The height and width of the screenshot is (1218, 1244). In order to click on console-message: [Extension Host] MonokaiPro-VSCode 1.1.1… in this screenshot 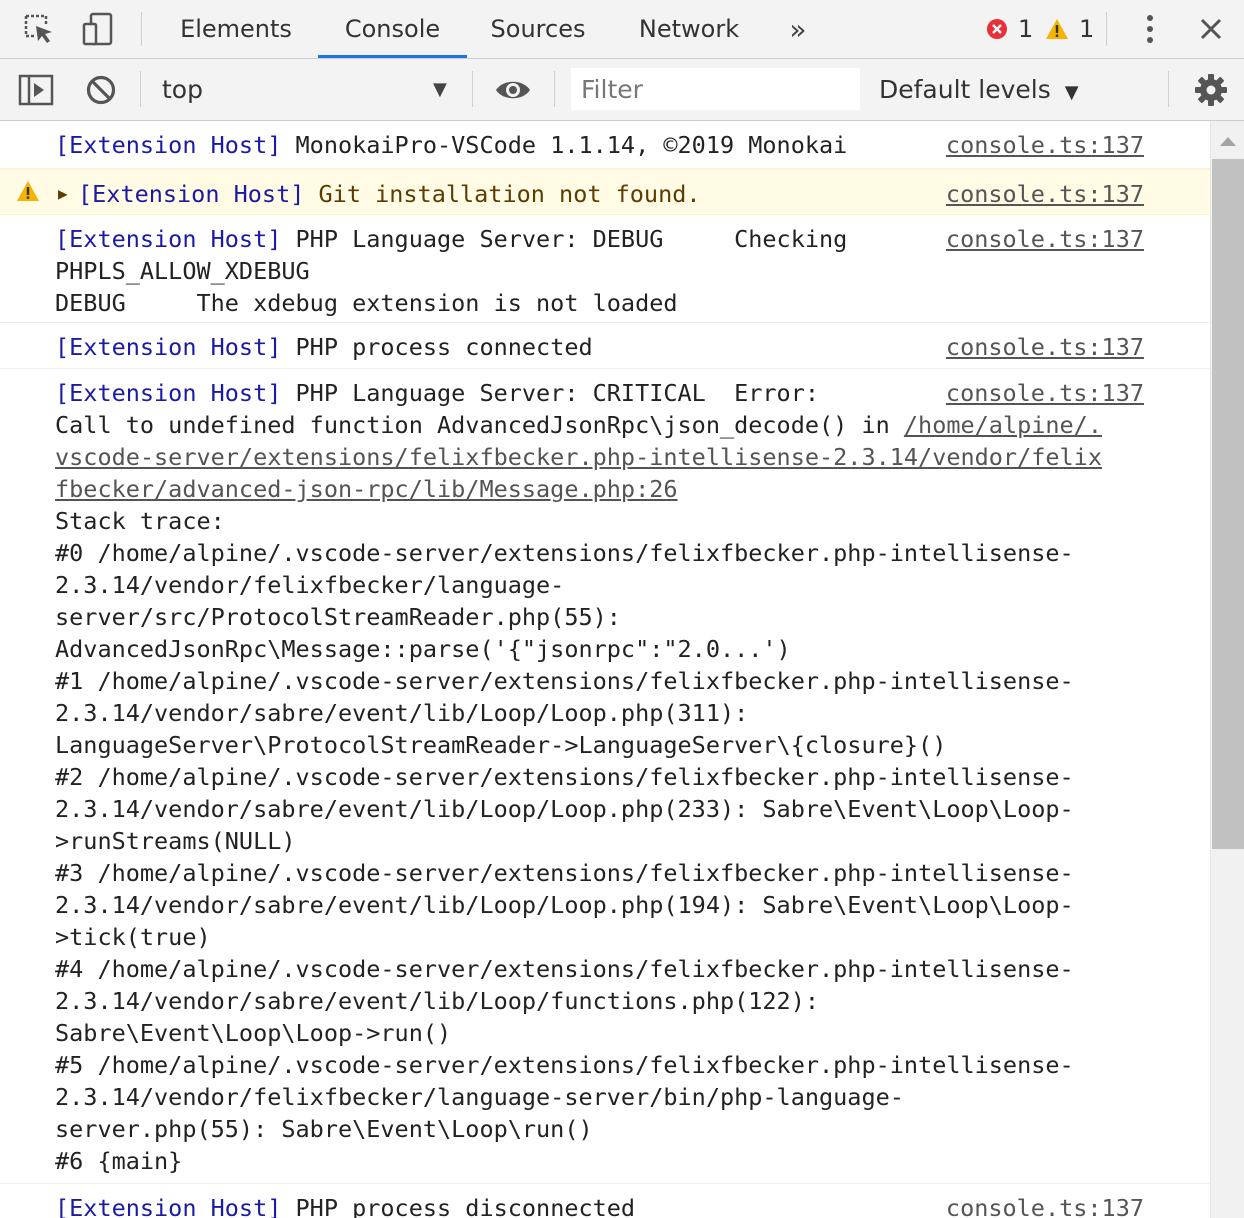, I will do `click(605, 145)`.